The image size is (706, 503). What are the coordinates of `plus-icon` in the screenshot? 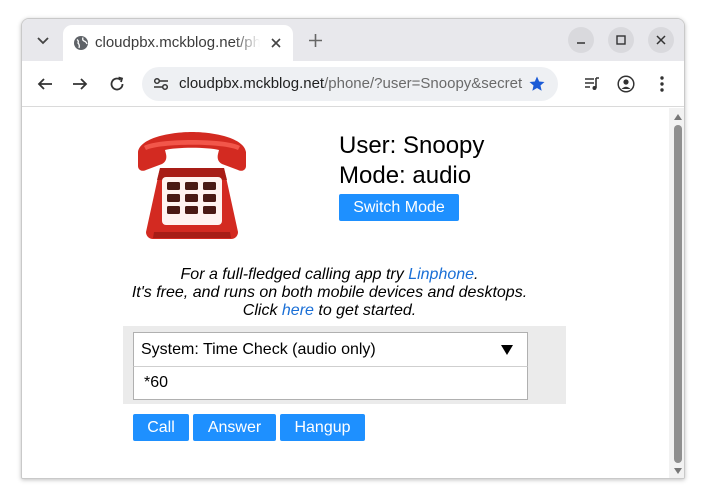 It's located at (315, 40).